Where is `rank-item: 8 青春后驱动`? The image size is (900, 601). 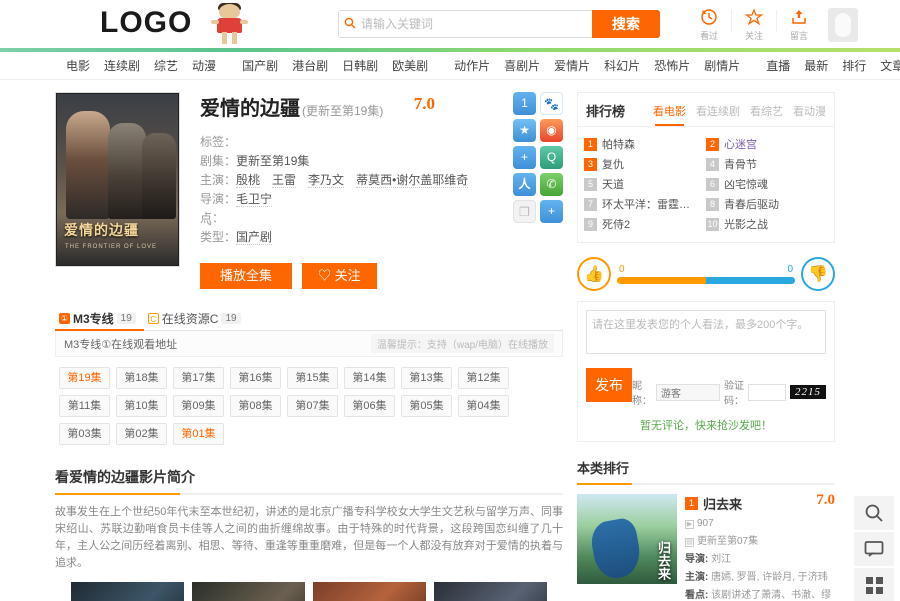
rank-item: 8 青春后驱动 is located at coordinates (767, 204).